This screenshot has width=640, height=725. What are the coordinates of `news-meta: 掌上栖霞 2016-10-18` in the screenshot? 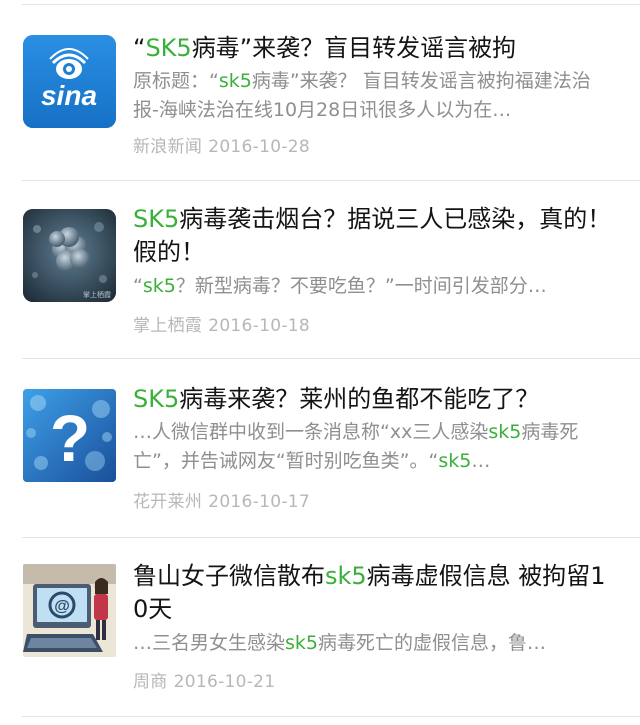 It's located at (221, 323).